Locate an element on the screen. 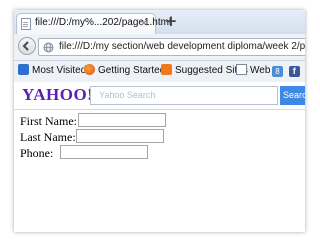 Image resolution: width=320 pixels, height=240 pixels. bookmark-suggested-sites: Suggested Sites is located at coordinates (204, 71).